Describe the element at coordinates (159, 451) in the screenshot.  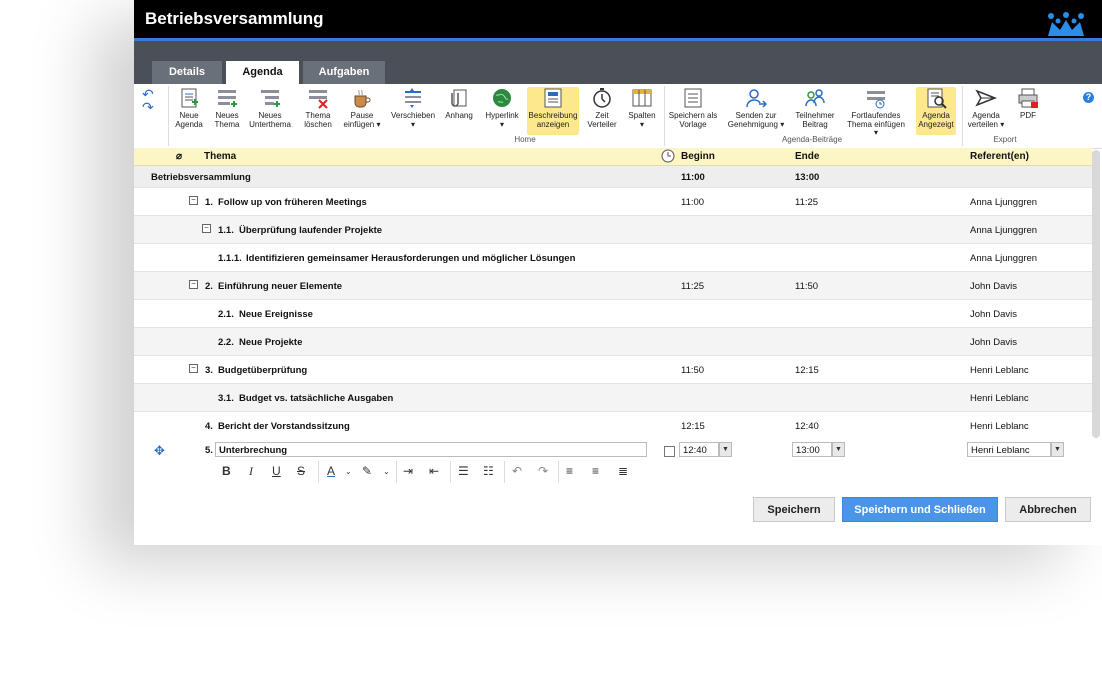
I see `drag-handle-icon: ✥` at that location.